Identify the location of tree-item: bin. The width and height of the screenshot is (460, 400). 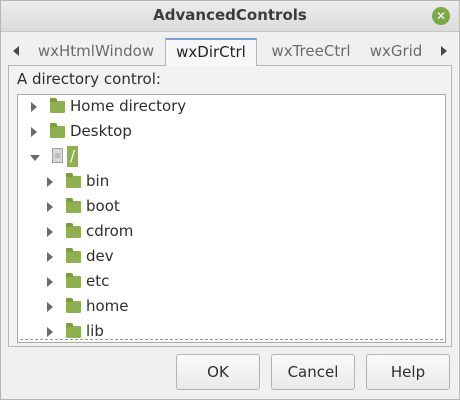
(231, 182).